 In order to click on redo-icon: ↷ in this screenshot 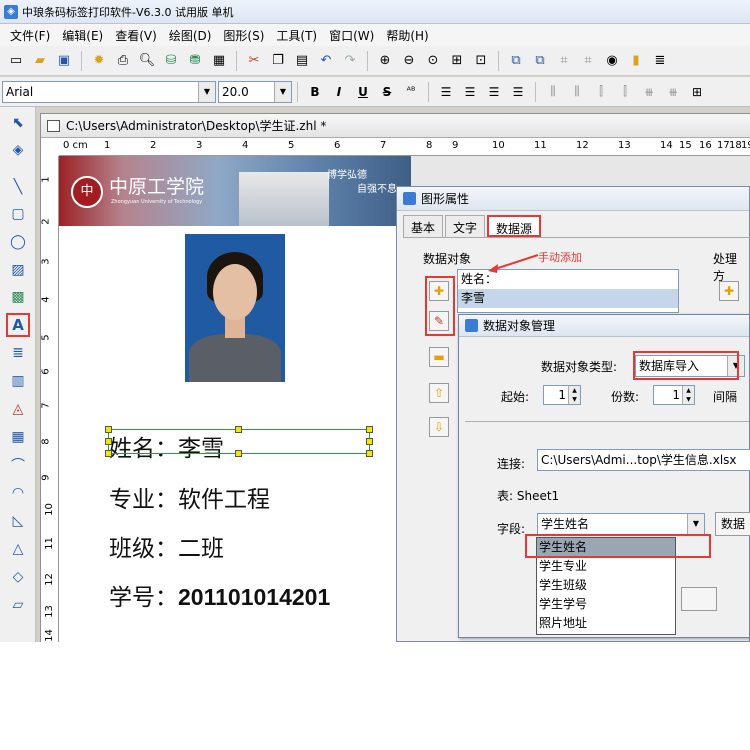, I will do `click(350, 61)`.